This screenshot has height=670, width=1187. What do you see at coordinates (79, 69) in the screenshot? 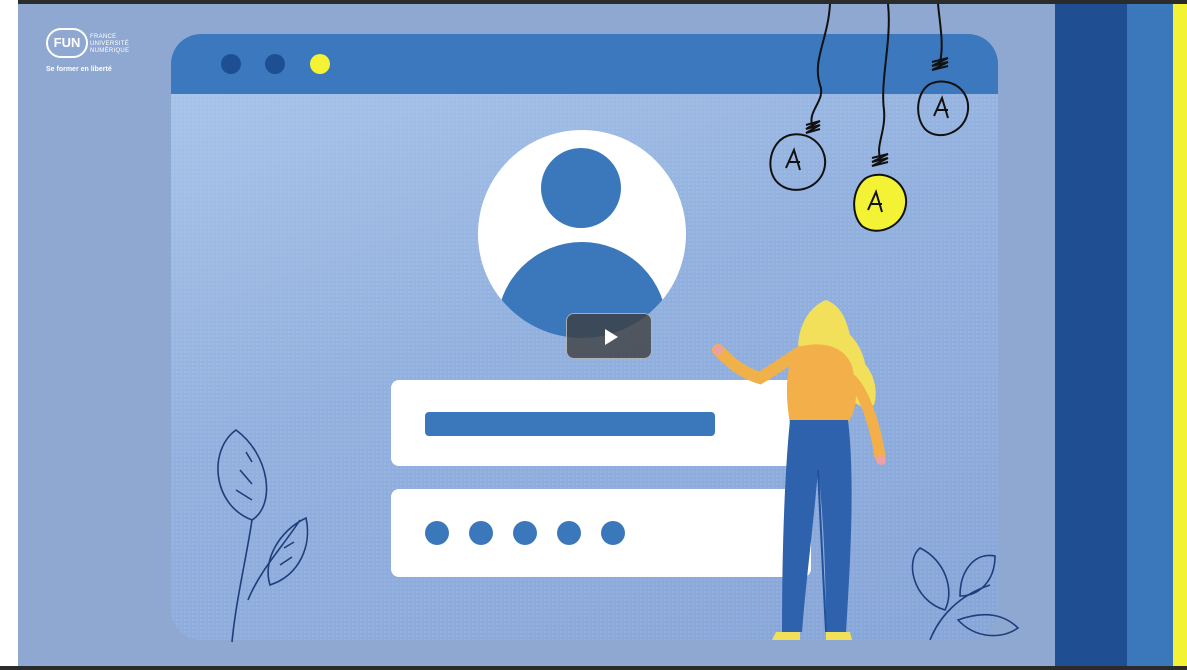
I see `logo-tagline: Se former en liberté` at bounding box center [79, 69].